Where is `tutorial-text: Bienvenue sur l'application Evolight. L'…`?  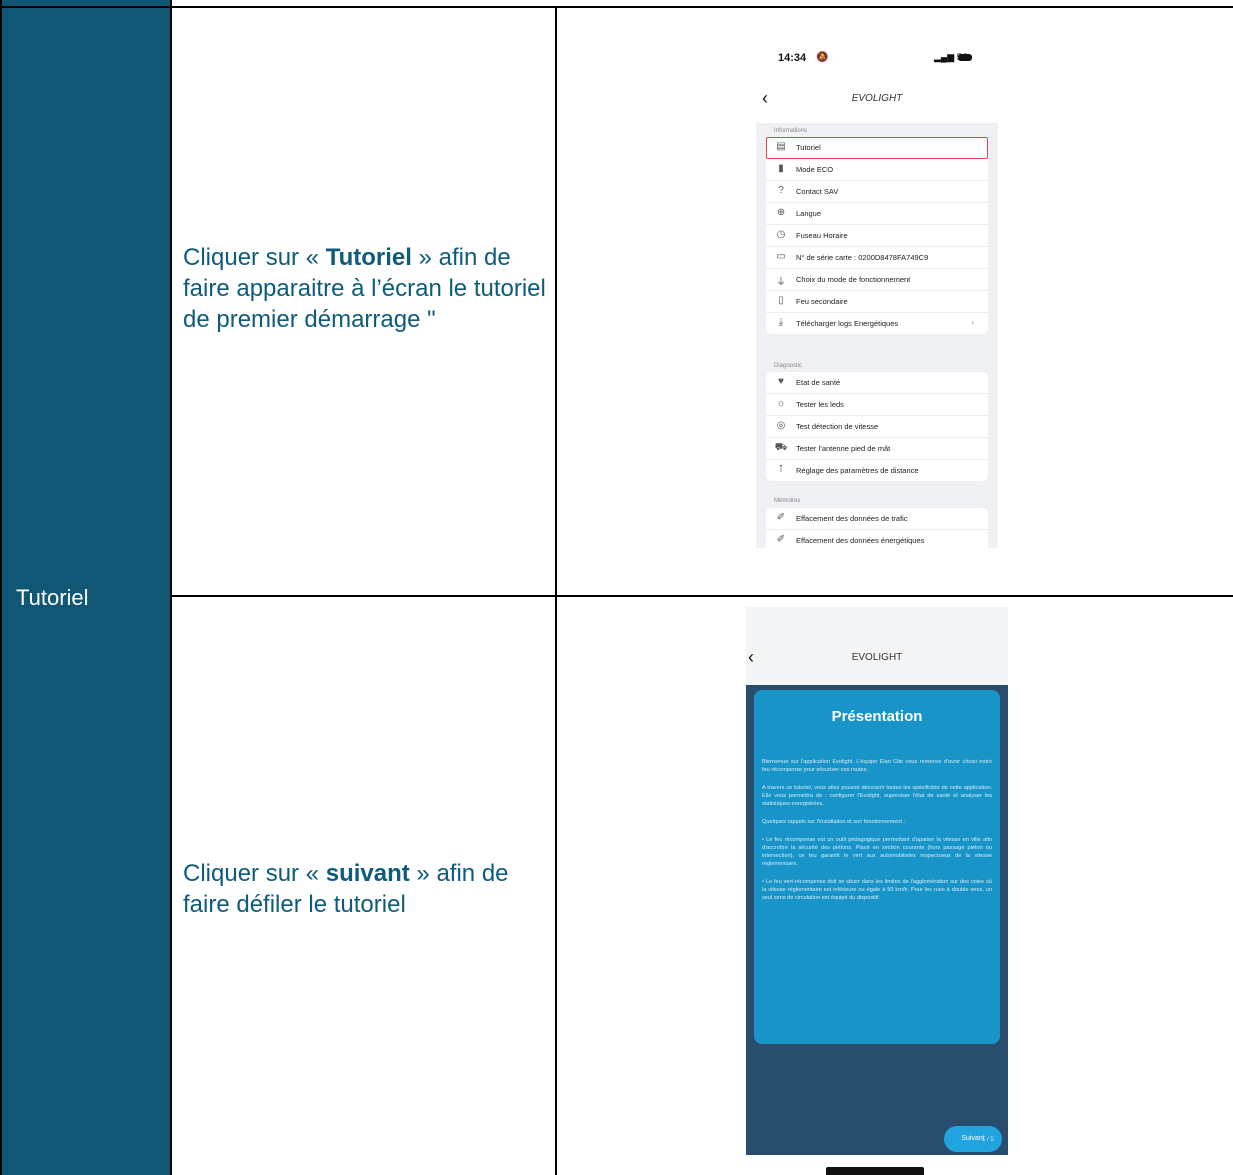
tutorial-text: Bienvenue sur l'application Evolight. L'… is located at coordinates (877, 835).